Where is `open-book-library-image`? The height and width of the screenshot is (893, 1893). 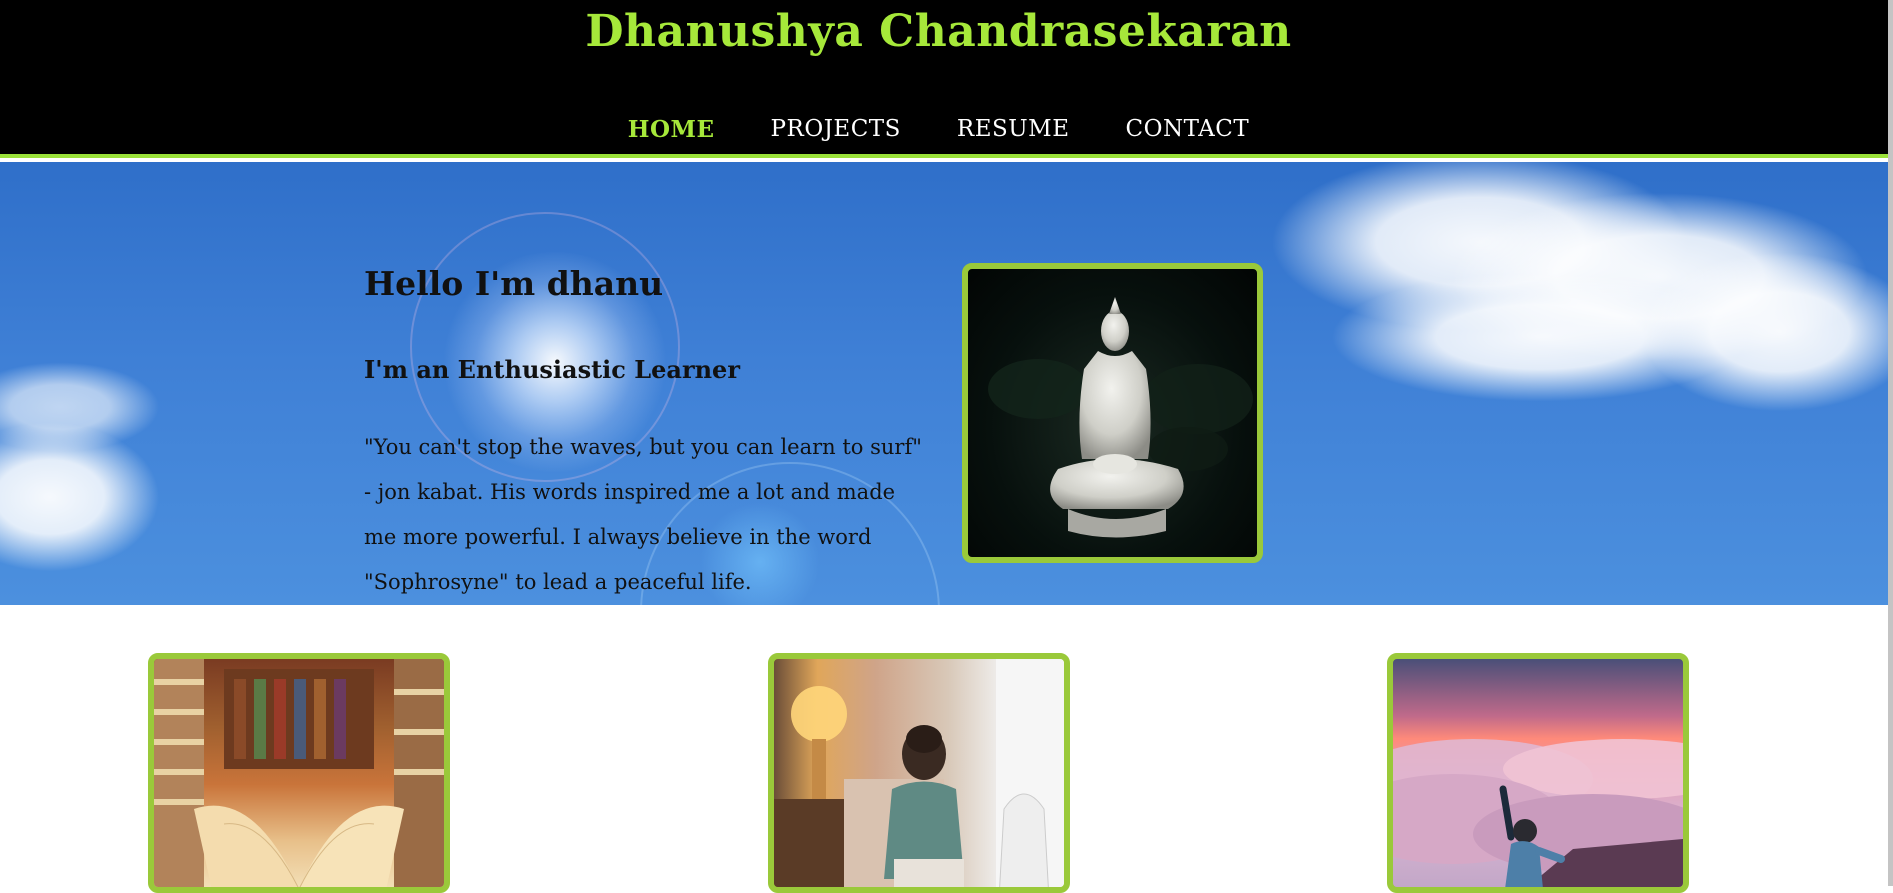 open-book-library-image is located at coordinates (299, 773).